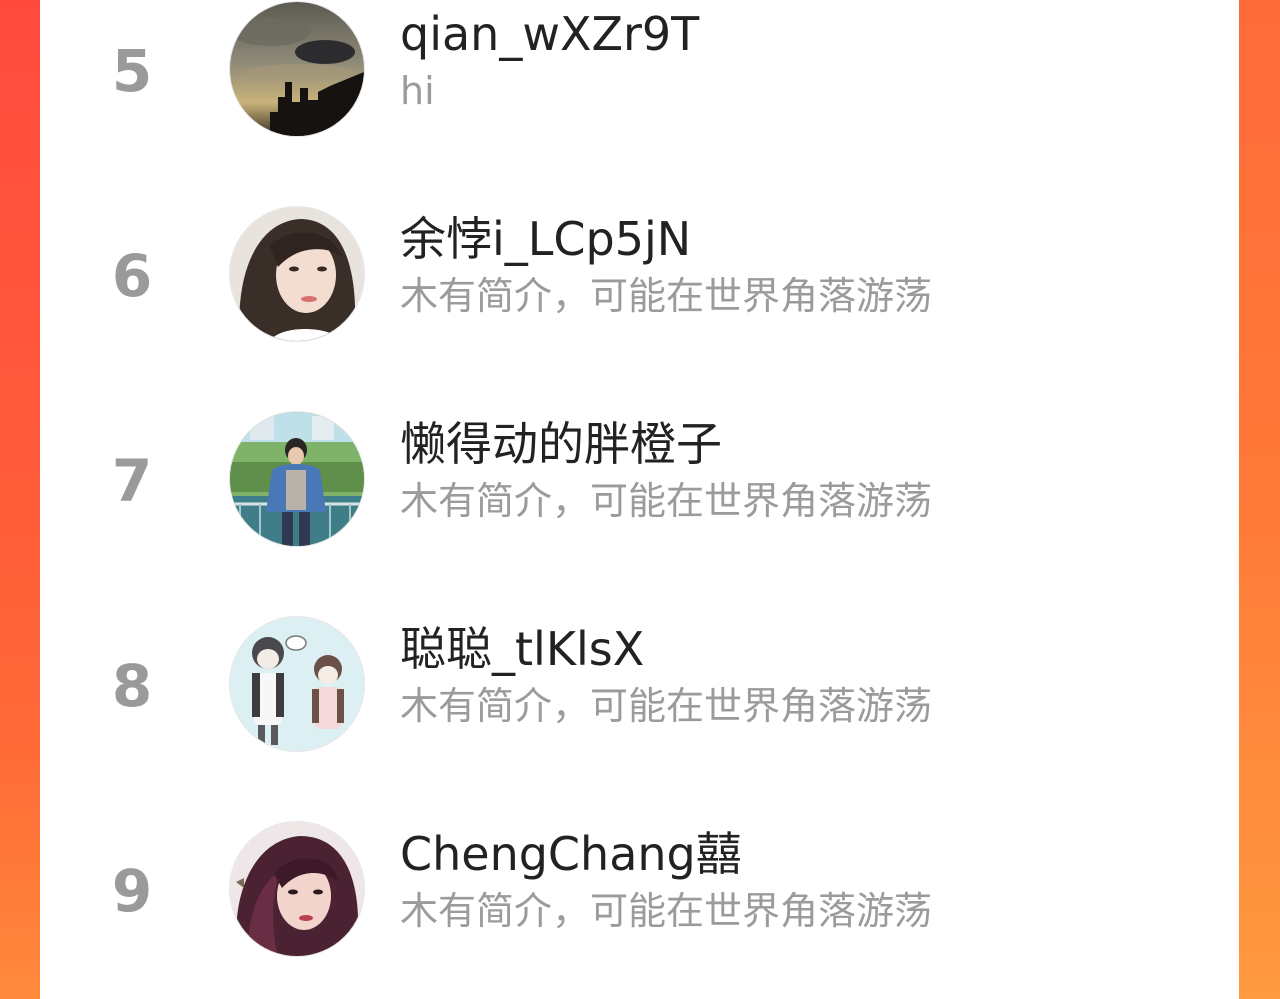 Image resolution: width=1280 pixels, height=999 pixels. What do you see at coordinates (132, 891) in the screenshot?
I see `rank-number: 9` at bounding box center [132, 891].